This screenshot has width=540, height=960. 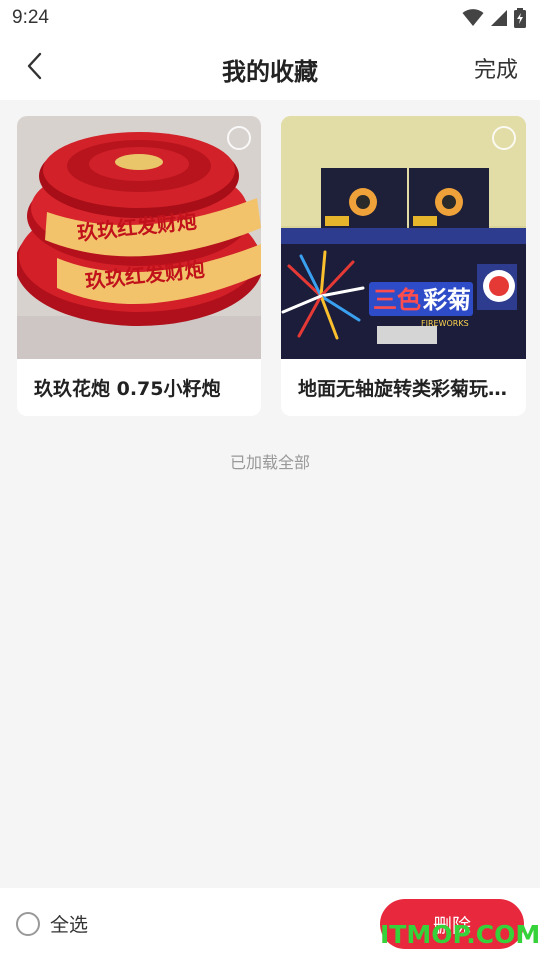 What do you see at coordinates (496, 68) in the screenshot?
I see `done-button: 完成` at bounding box center [496, 68].